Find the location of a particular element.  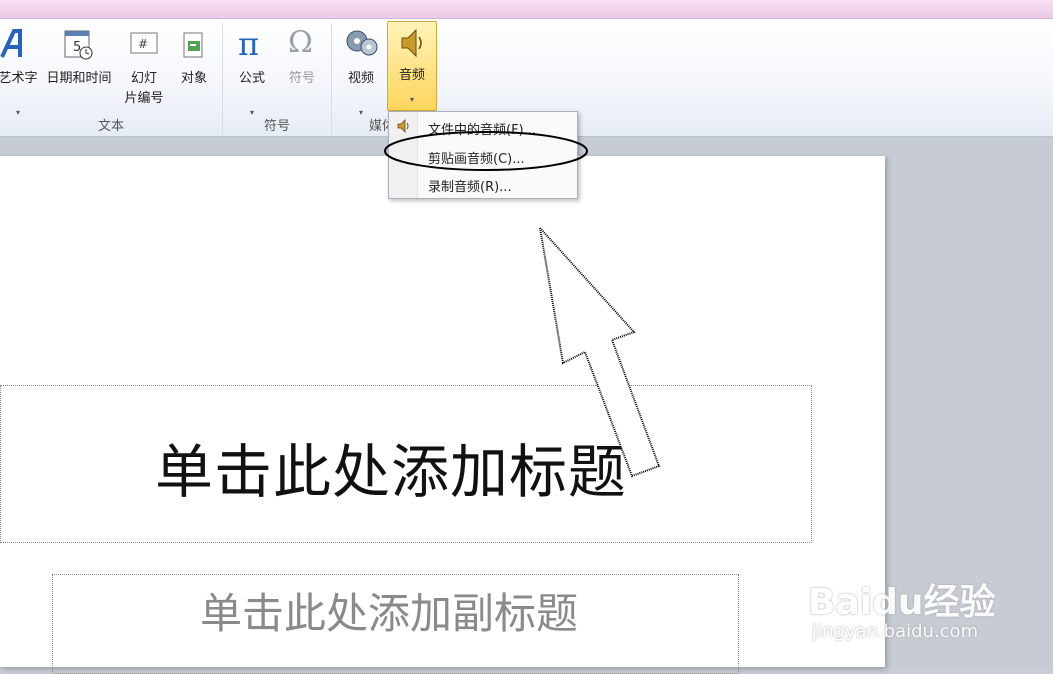

highlight-ellipse is located at coordinates (486, 151).